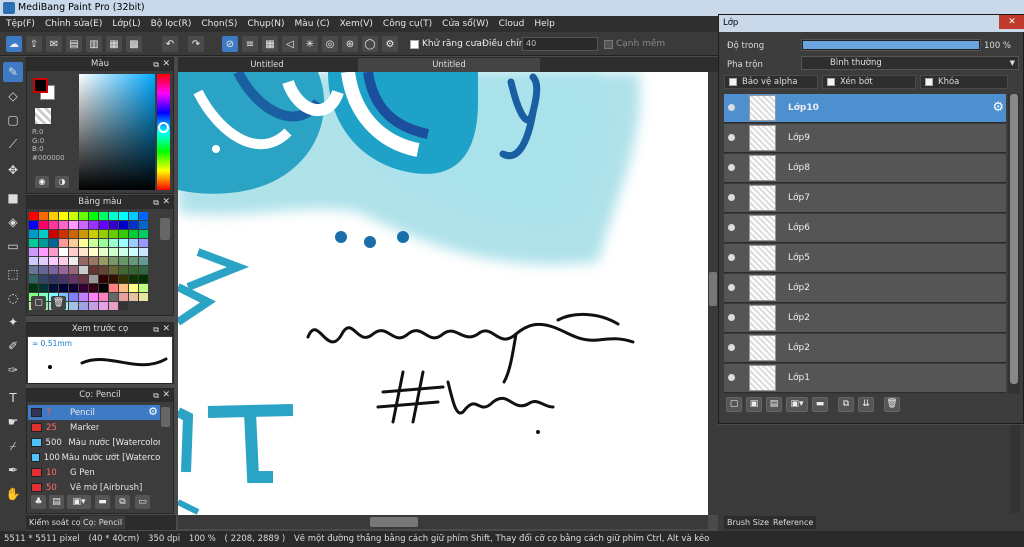  Describe the element at coordinates (831, 82) in the screenshot. I see `clipping-checkbox` at that location.